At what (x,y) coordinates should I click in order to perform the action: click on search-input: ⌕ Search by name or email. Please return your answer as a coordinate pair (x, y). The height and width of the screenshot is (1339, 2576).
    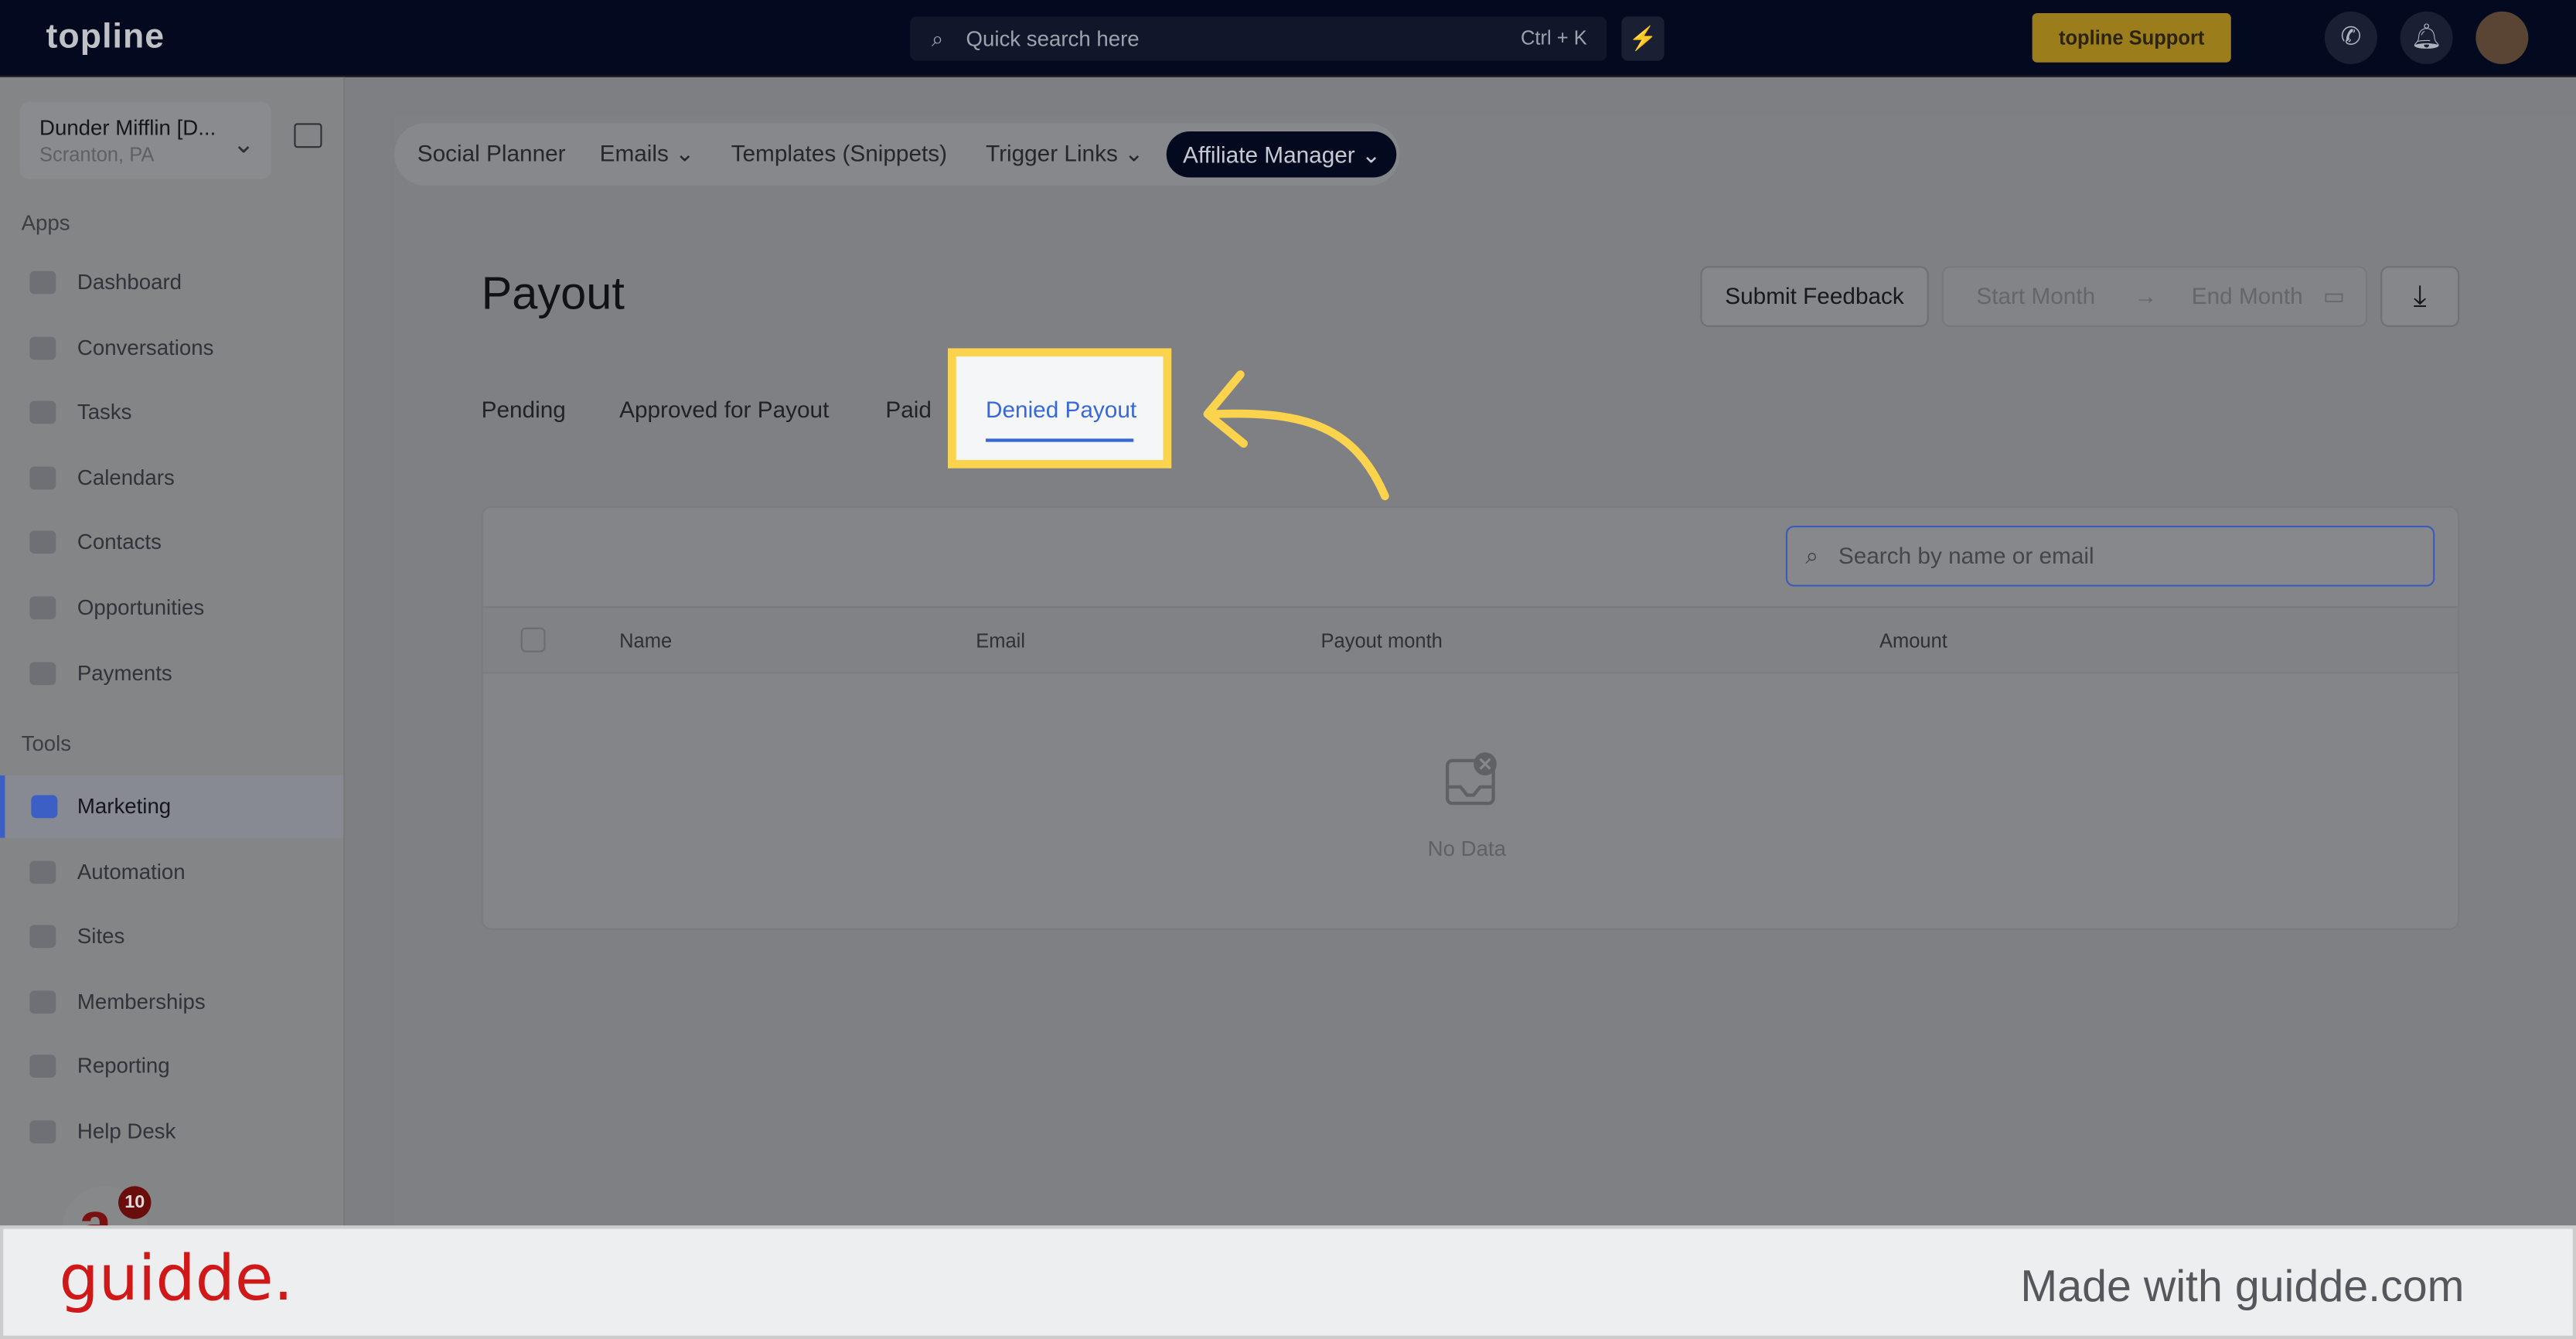
    Looking at the image, I should click on (2110, 556).